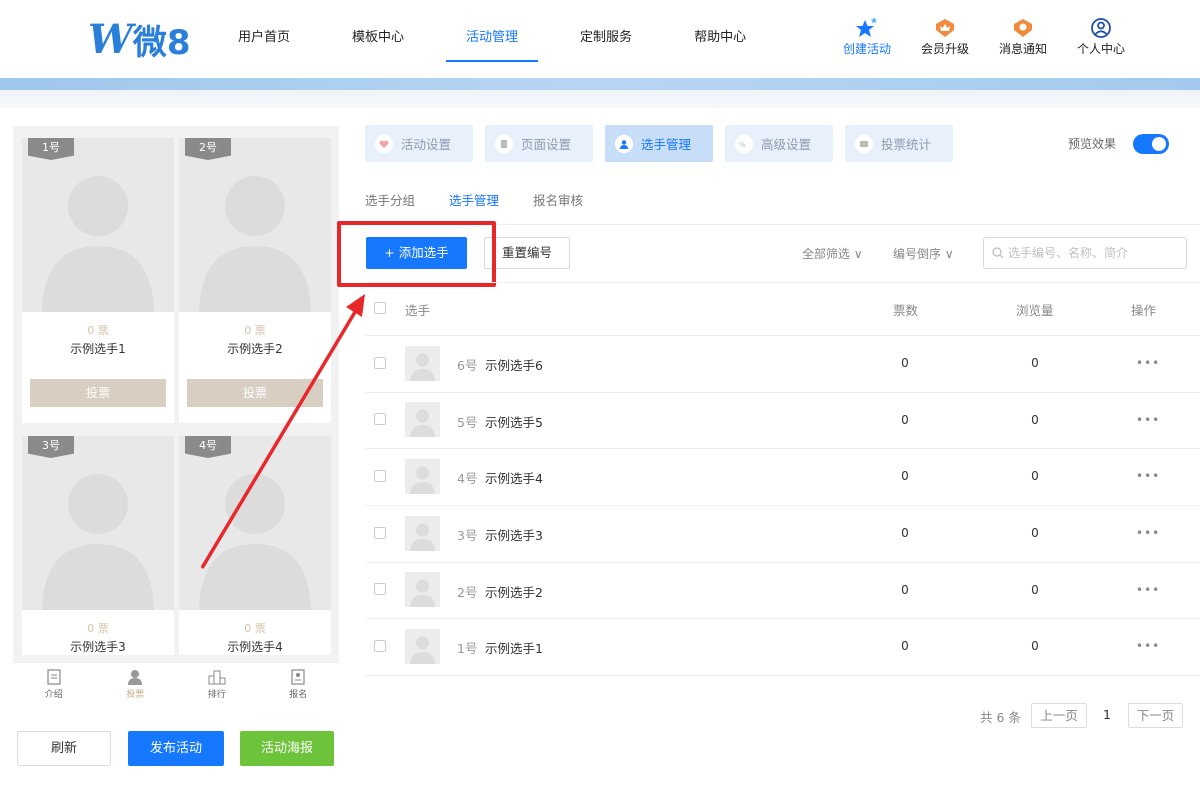  I want to click on preview-card: 1号 0 票 示例选手1 投票, so click(98, 280).